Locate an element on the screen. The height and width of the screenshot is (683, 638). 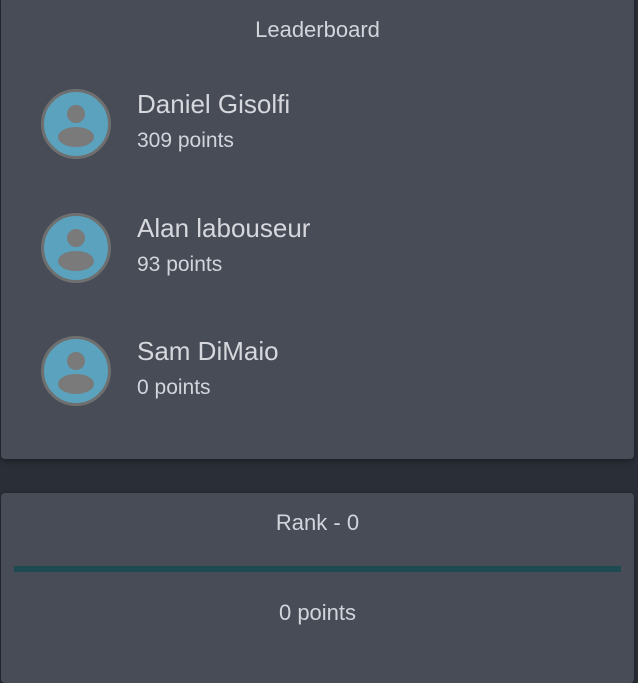
leaderboard-entry: Sam DiMaio 0 points is located at coordinates (321, 372).